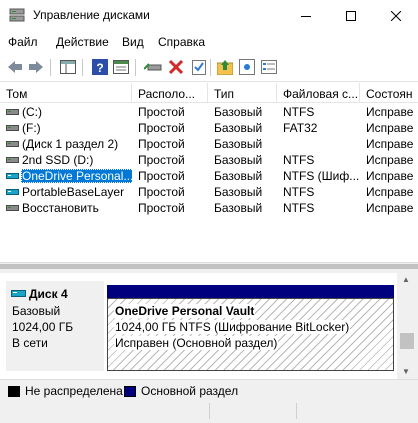  Describe the element at coordinates (242, 93) in the screenshot. I see `column-header-type: Тип` at that location.